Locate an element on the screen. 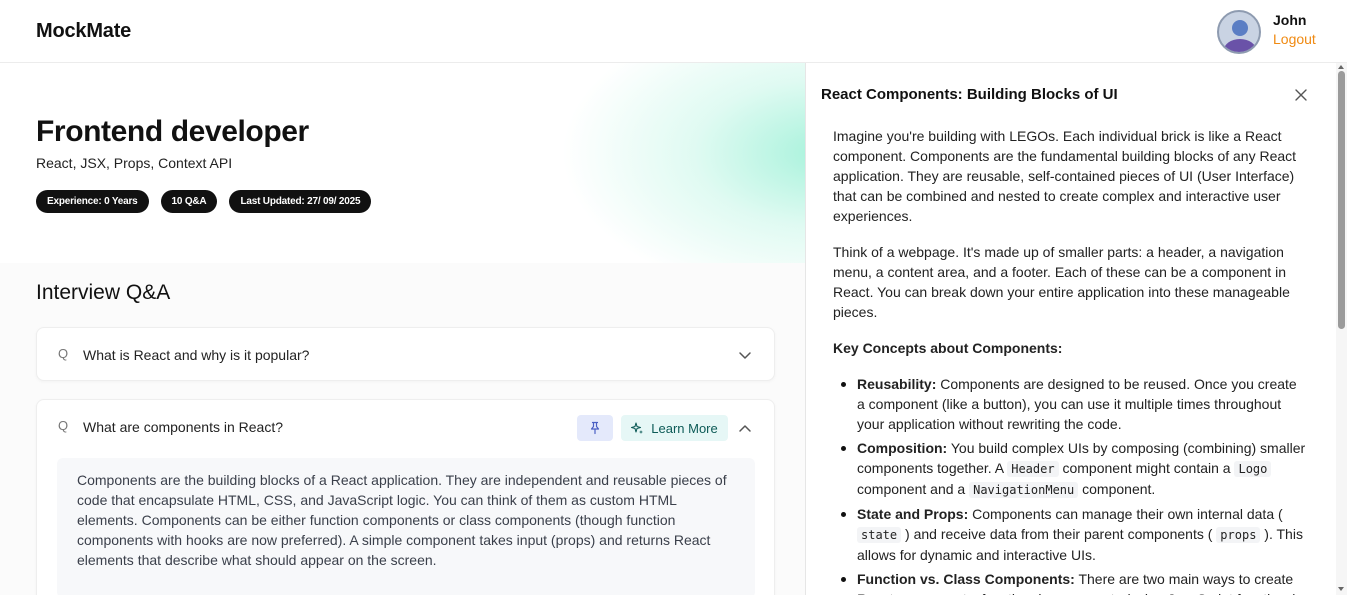 The height and width of the screenshot is (595, 1347). question-text: What is React and why is it popular? is located at coordinates (196, 355).